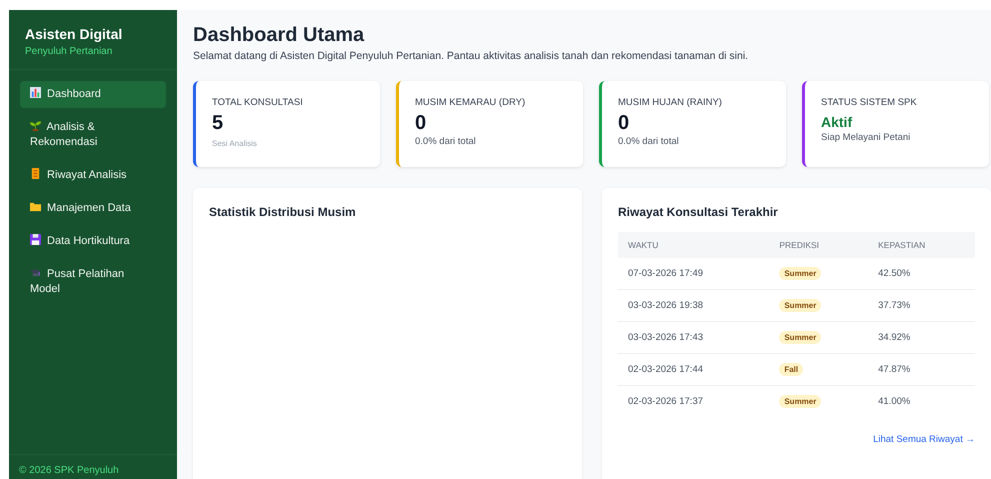 Image resolution: width=991 pixels, height=479 pixels. What do you see at coordinates (93, 94) in the screenshot?
I see `sidebar-item: Dashboard` at bounding box center [93, 94].